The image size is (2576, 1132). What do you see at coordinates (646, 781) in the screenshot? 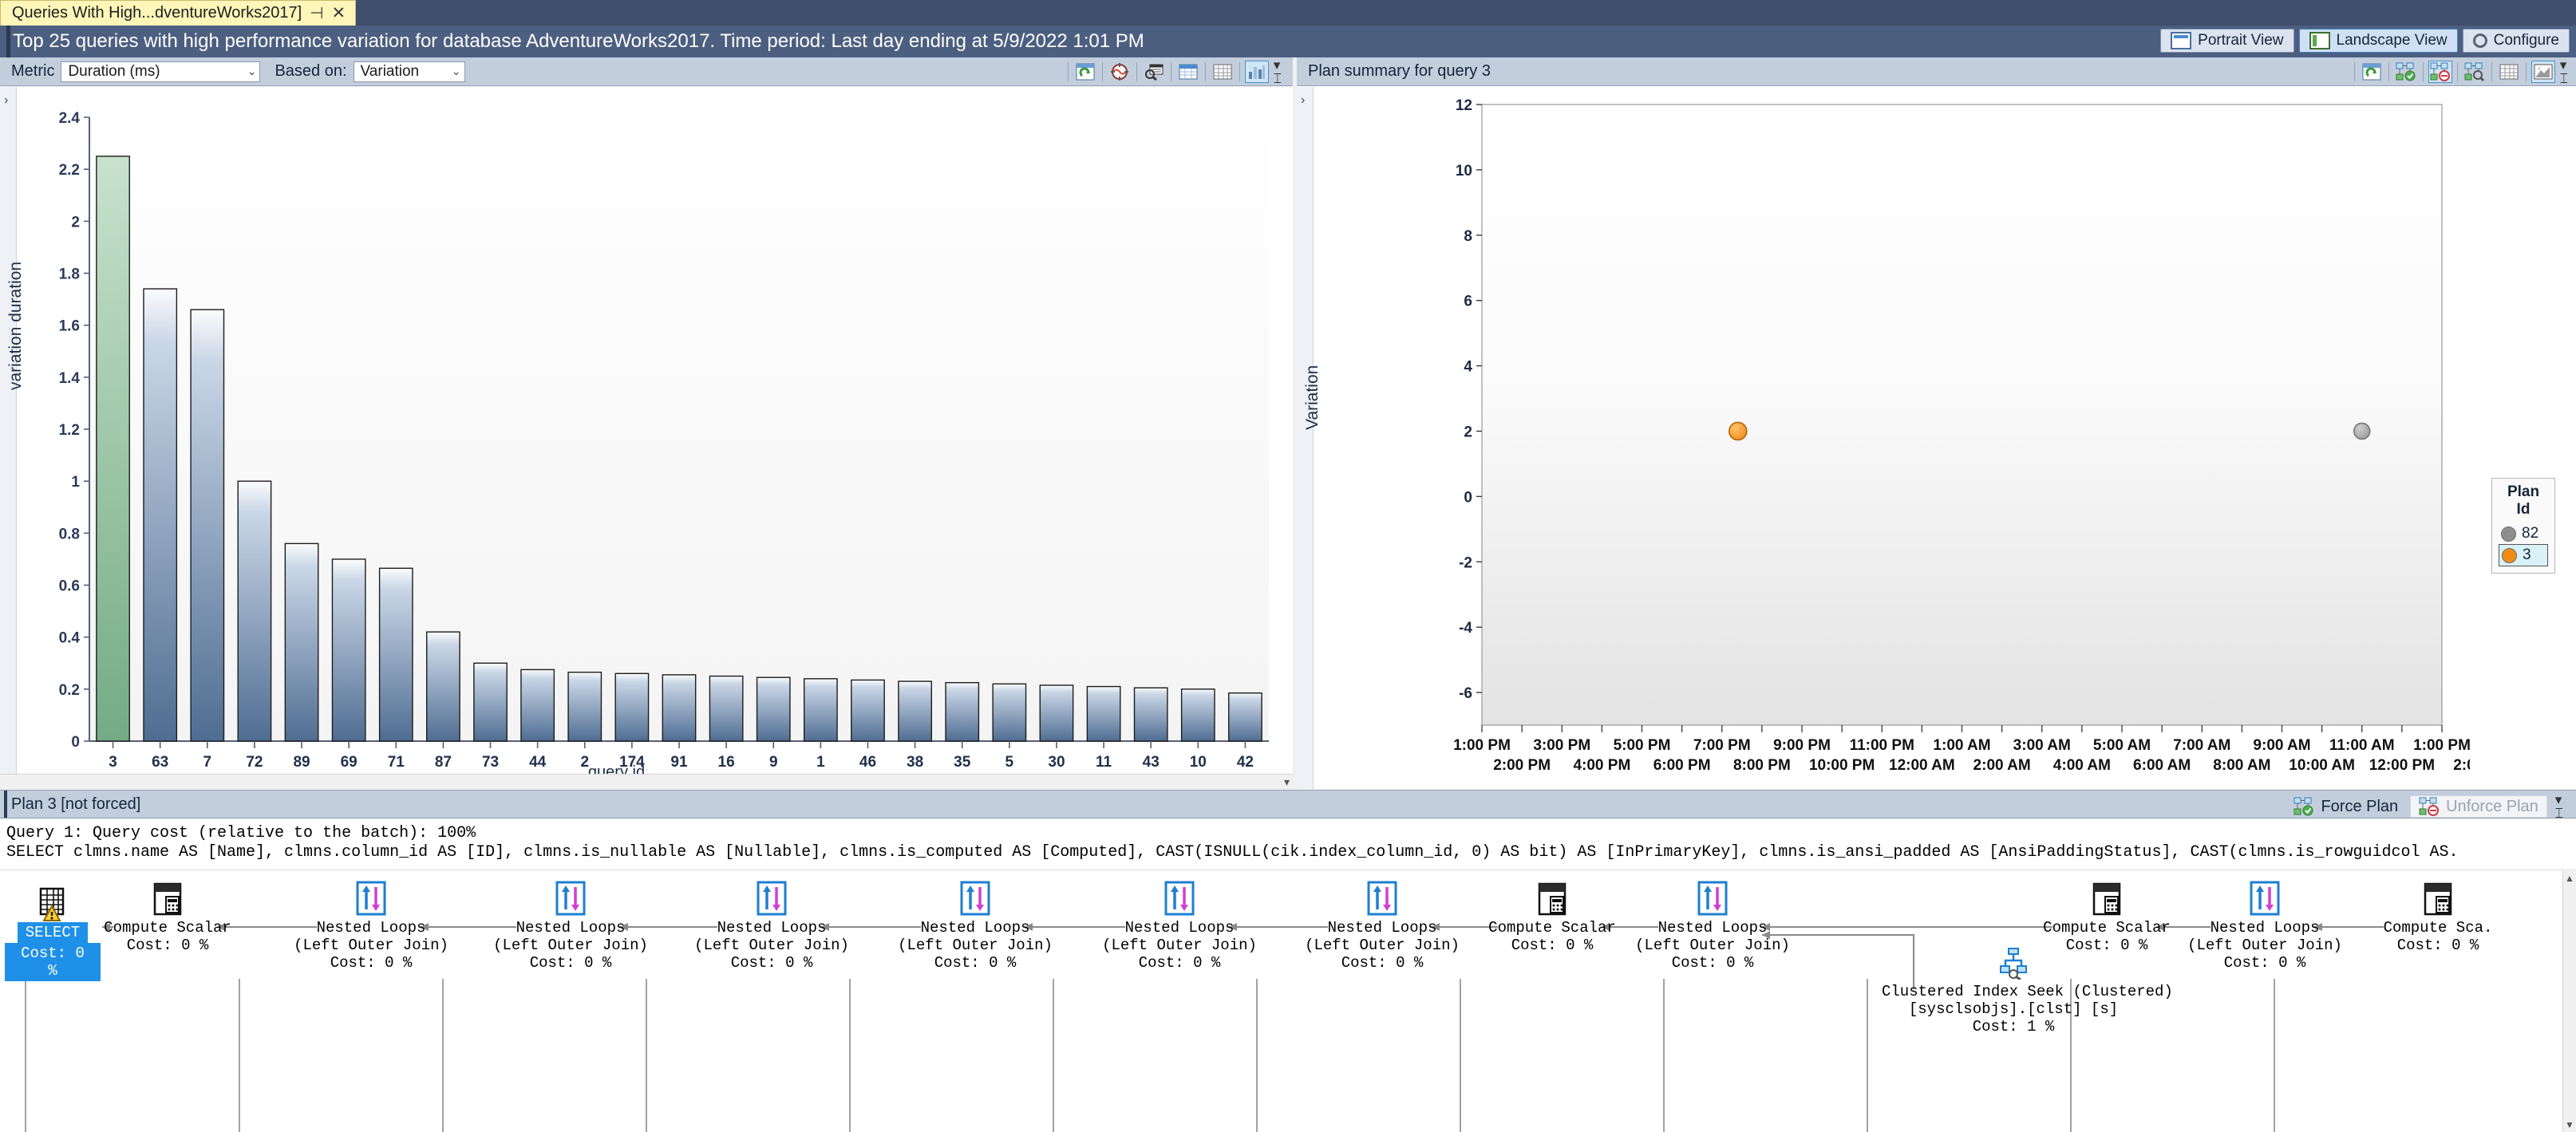
I see `horizontal-scrollbar: ▾` at bounding box center [646, 781].